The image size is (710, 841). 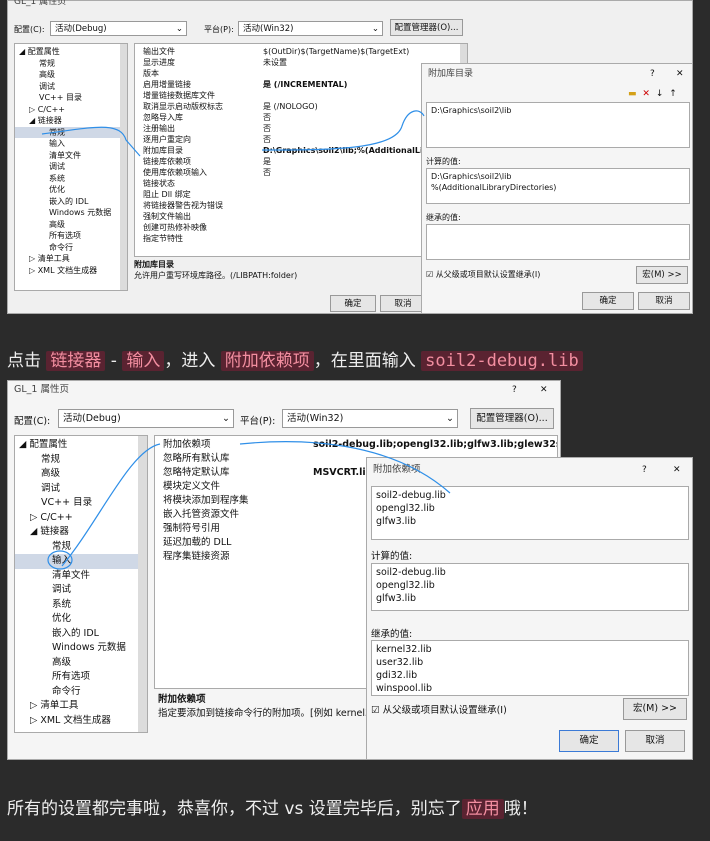 I want to click on highlight-apply: 应用, so click(x=482, y=809).